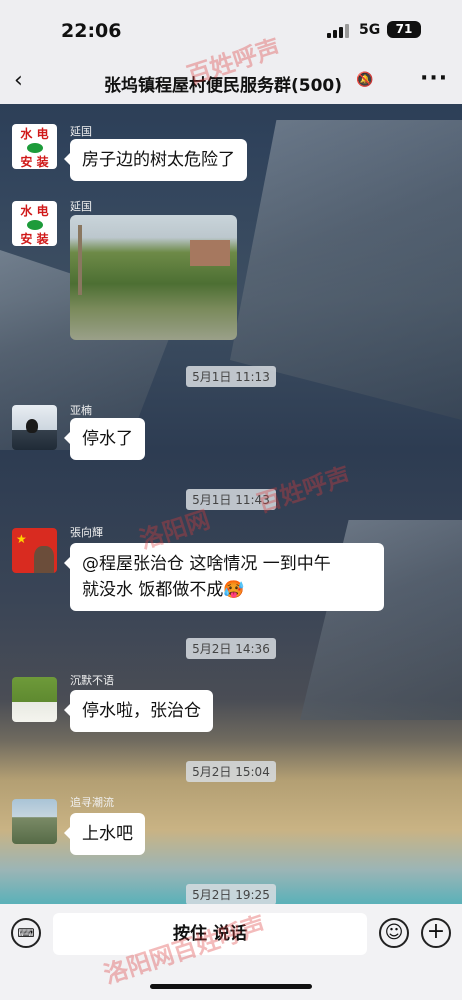 The height and width of the screenshot is (1000, 462). Describe the element at coordinates (92, 802) in the screenshot. I see `sender-name: 追寻潮流` at that location.